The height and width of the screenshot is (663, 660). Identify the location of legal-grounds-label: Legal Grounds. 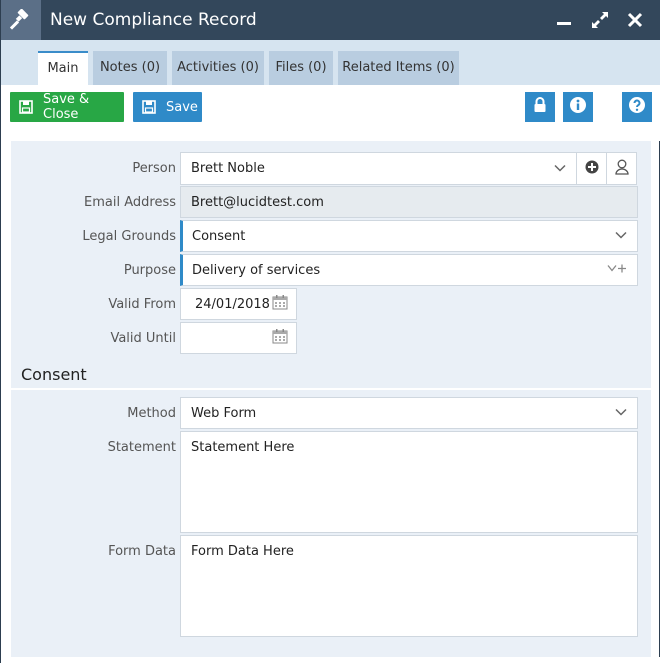
(129, 236).